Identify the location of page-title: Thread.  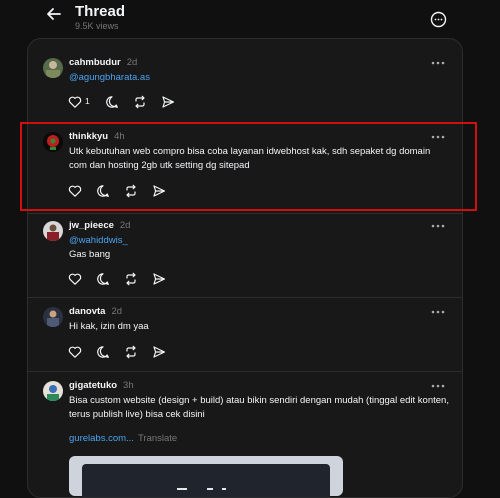
(100, 11).